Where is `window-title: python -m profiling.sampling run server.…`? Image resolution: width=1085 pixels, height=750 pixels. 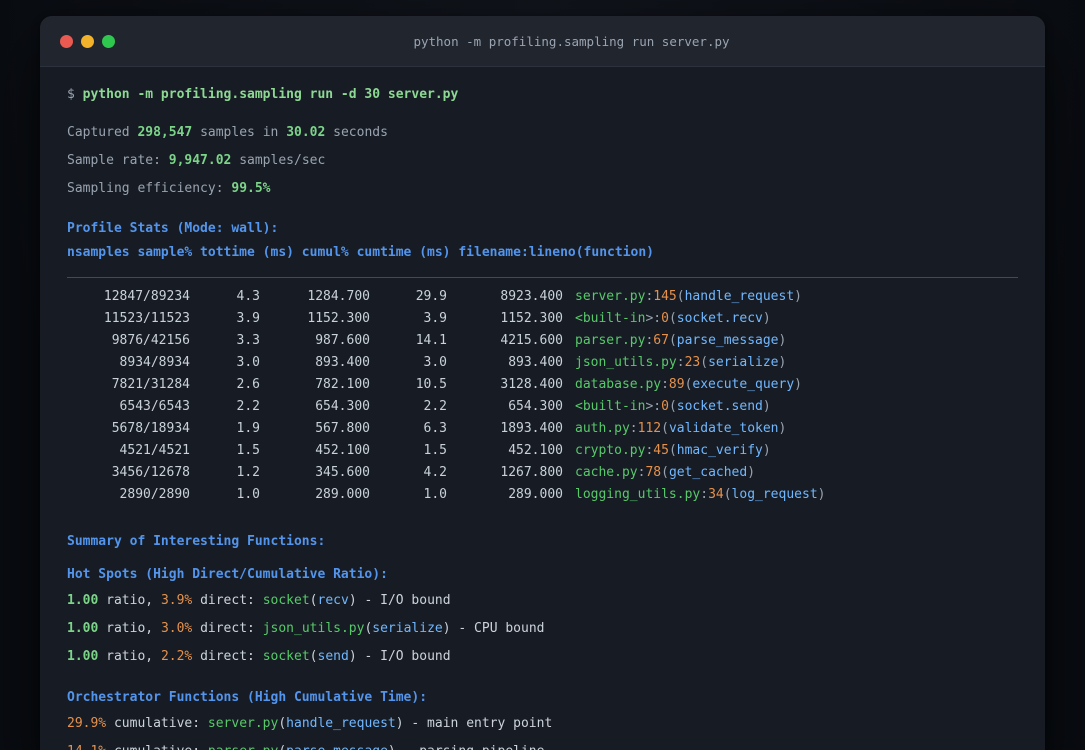 window-title: python -m profiling.sampling run server.… is located at coordinates (571, 41).